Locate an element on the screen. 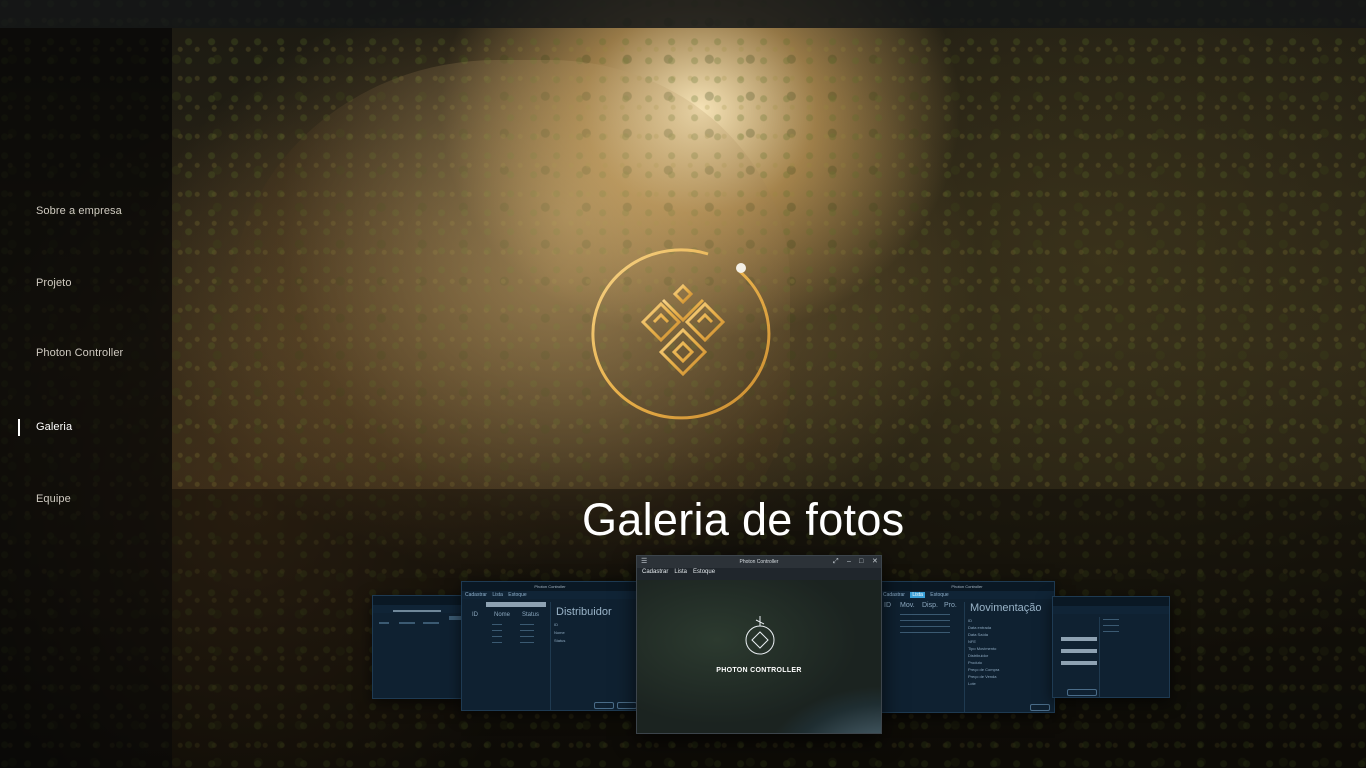 This screenshot has height=768, width=1366. field-label: NFE is located at coordinates (972, 641).